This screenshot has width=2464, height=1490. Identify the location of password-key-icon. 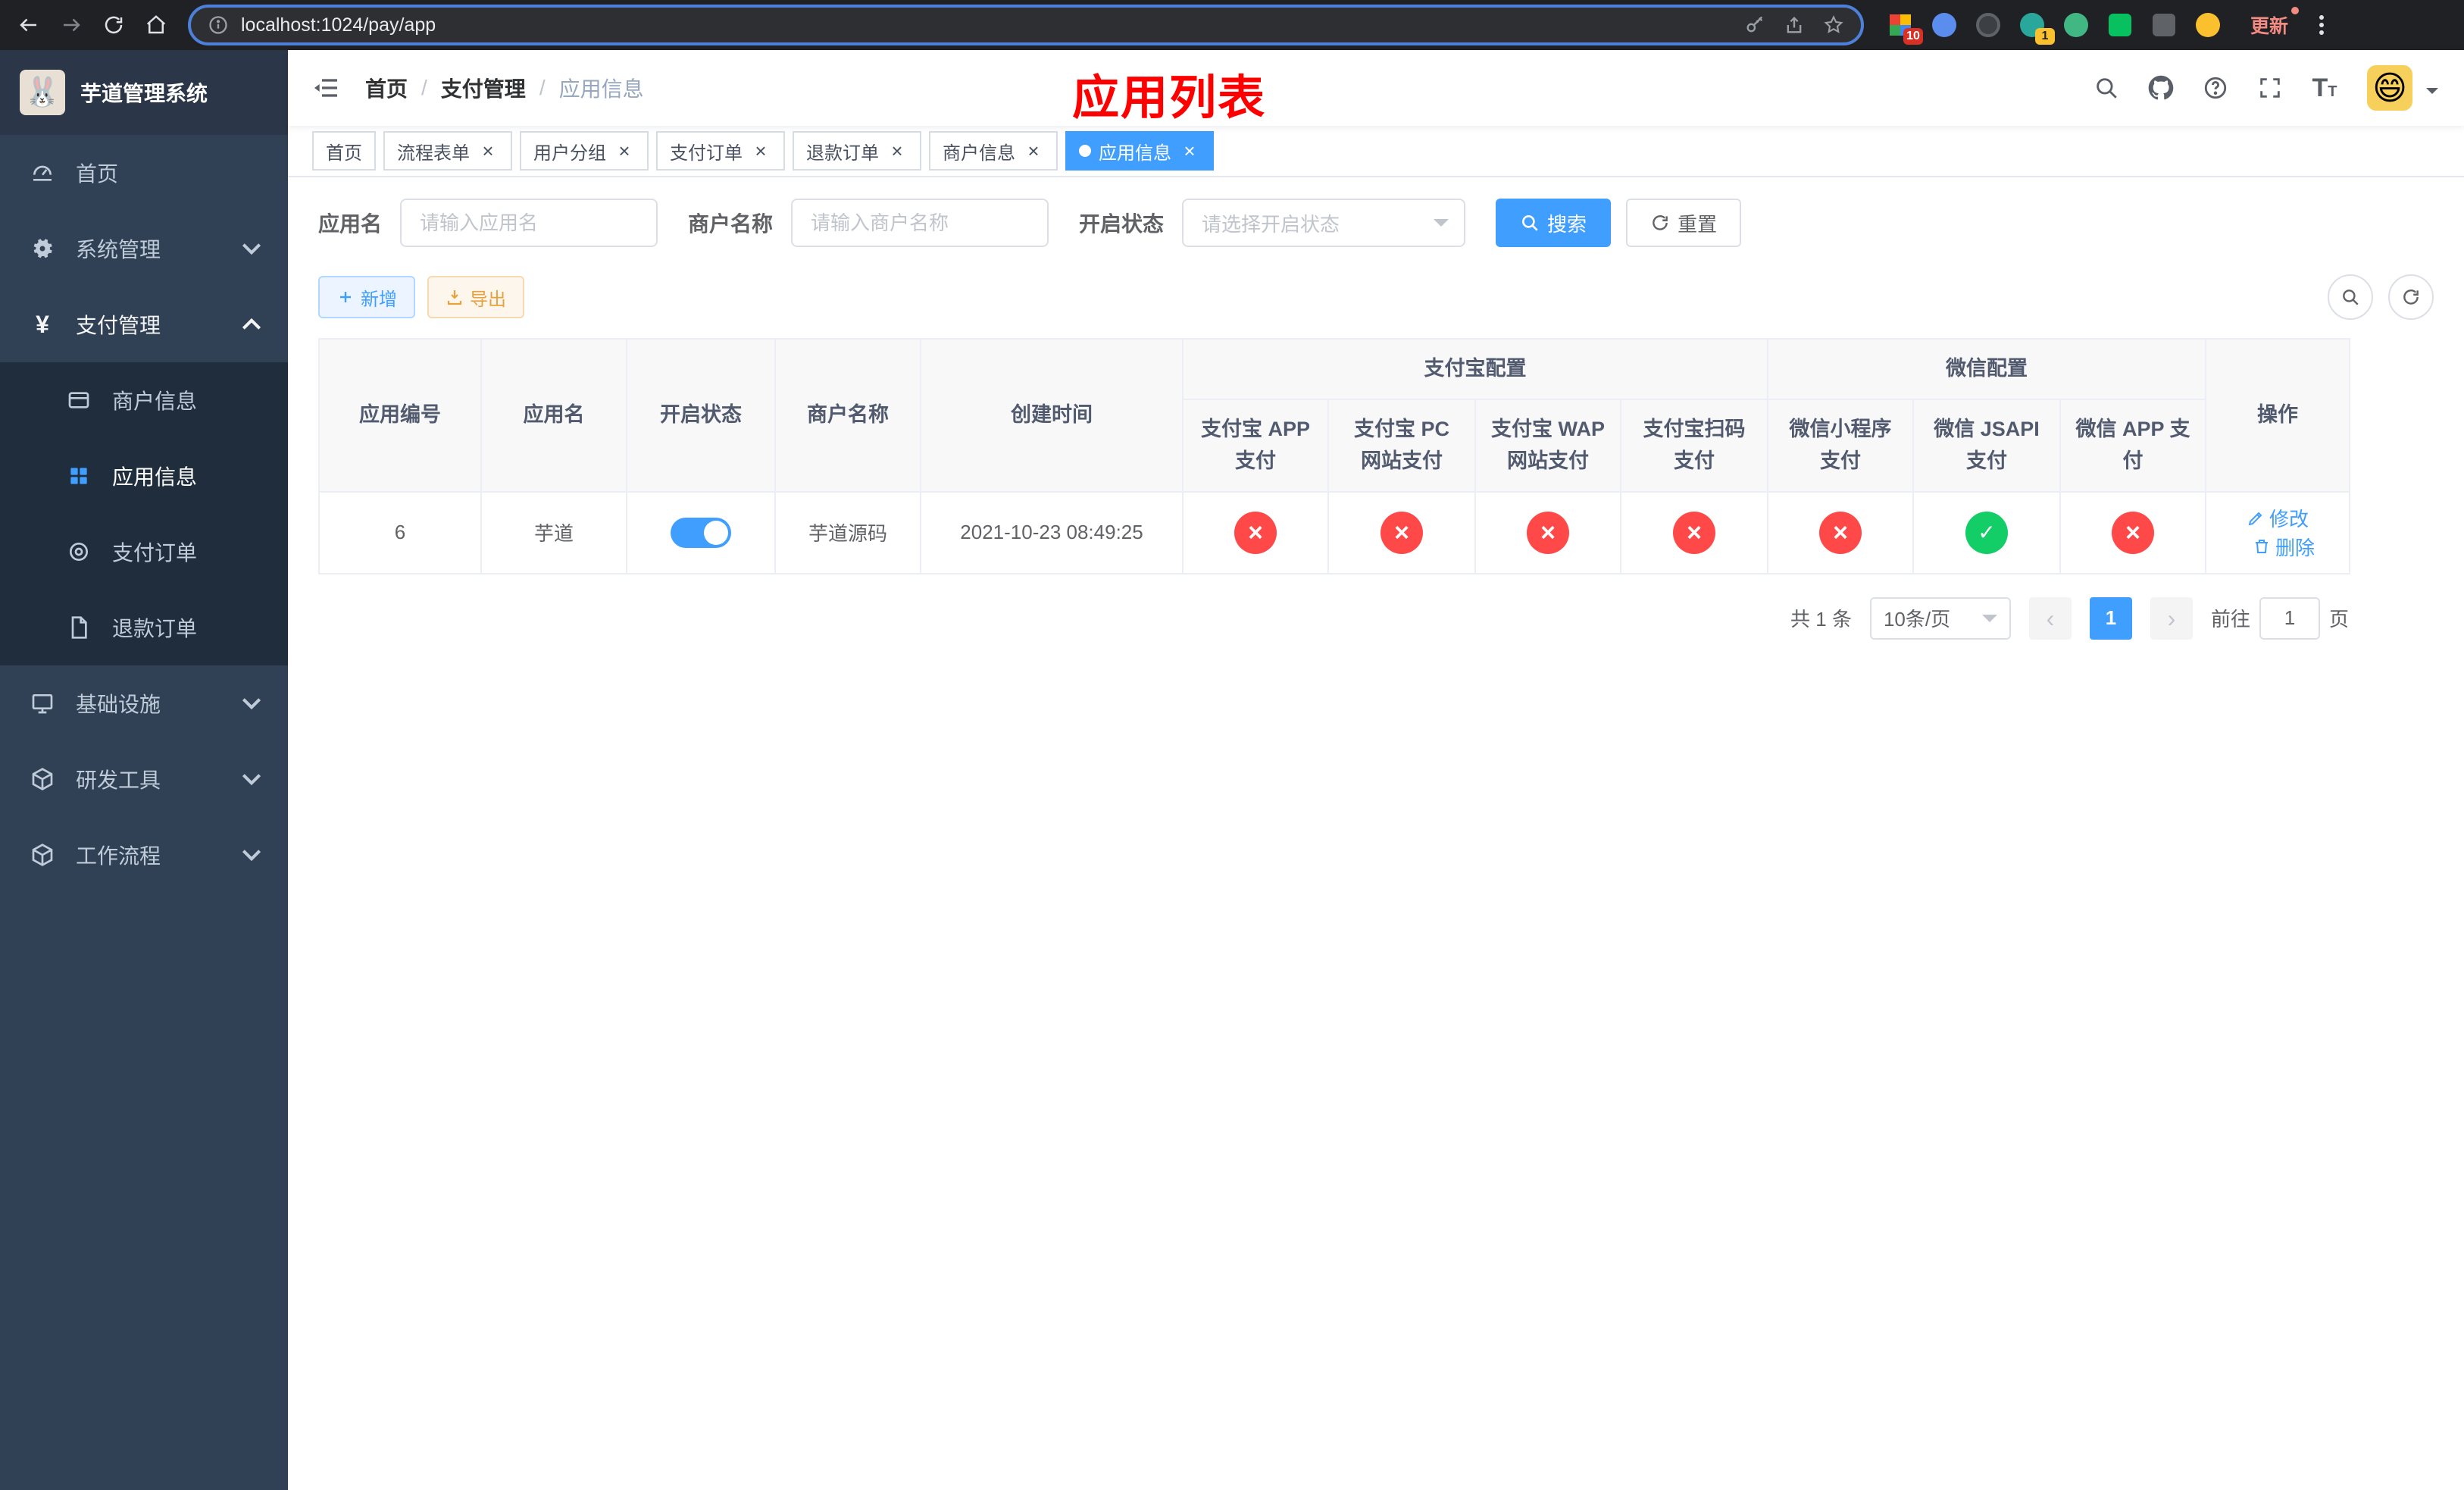
(1754, 25).